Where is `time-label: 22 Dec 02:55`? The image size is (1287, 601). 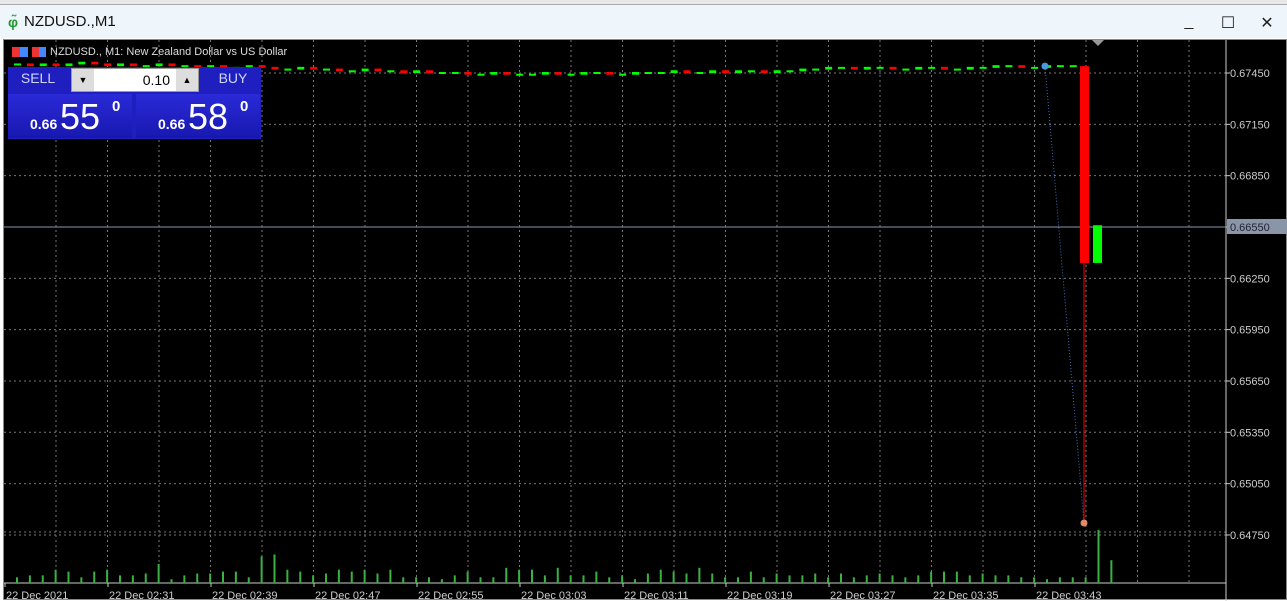 time-label: 22 Dec 02:55 is located at coordinates (450, 595).